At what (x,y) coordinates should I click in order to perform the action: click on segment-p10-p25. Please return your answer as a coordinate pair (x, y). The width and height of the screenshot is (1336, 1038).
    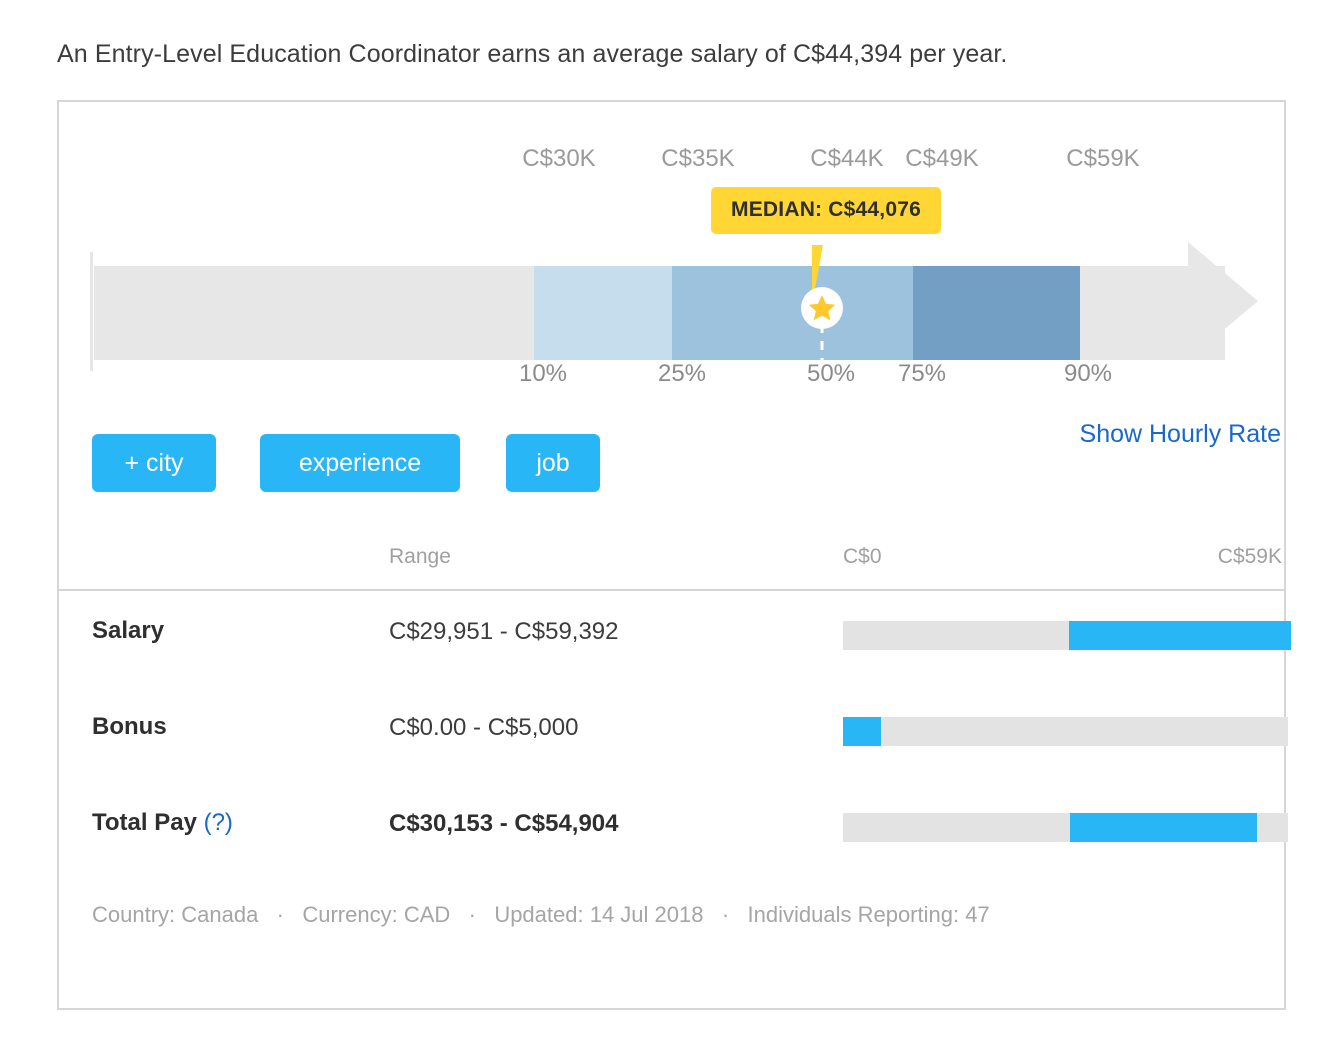
    Looking at the image, I should click on (603, 313).